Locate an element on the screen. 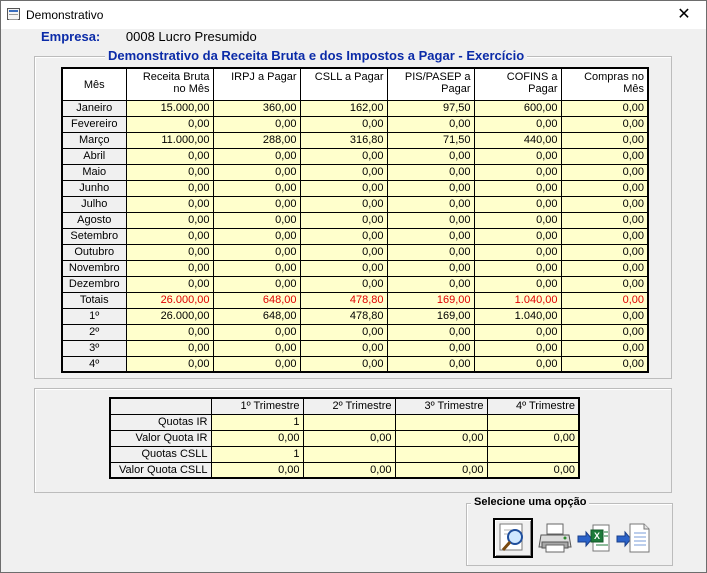  table-cell: 11.000,00 is located at coordinates (169, 140).